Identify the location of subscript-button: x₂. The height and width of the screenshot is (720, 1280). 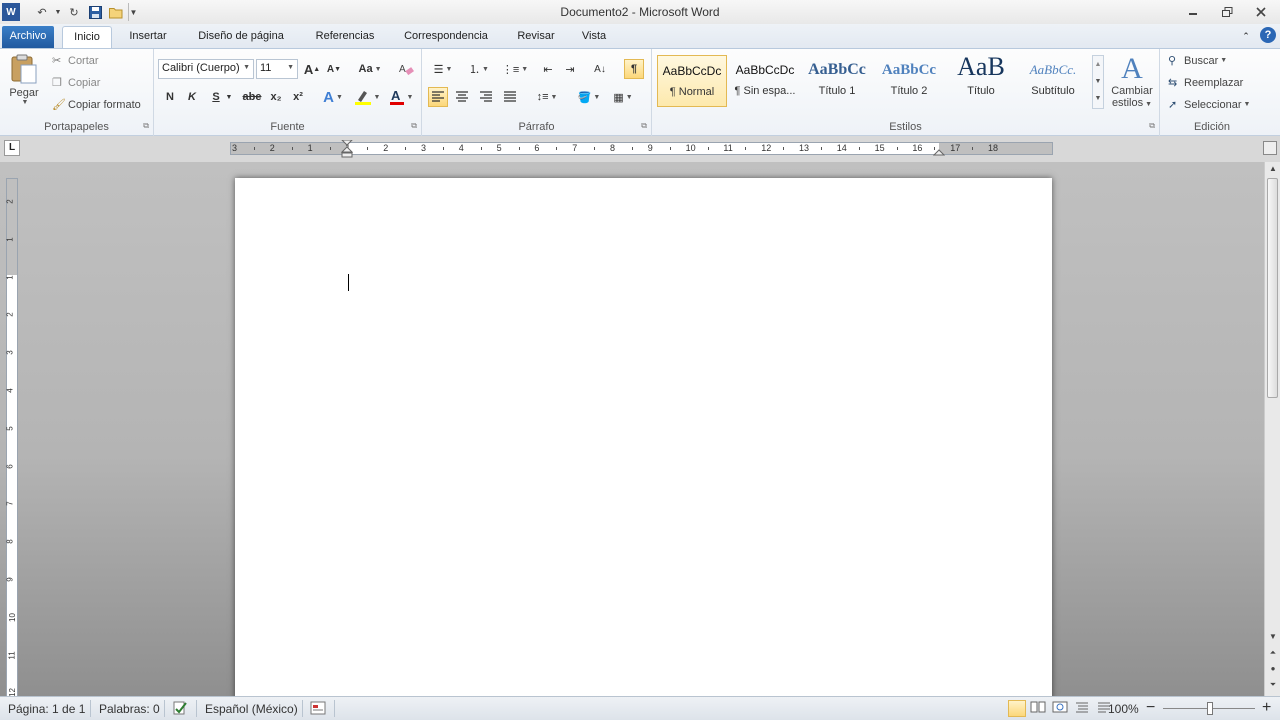
(276, 97).